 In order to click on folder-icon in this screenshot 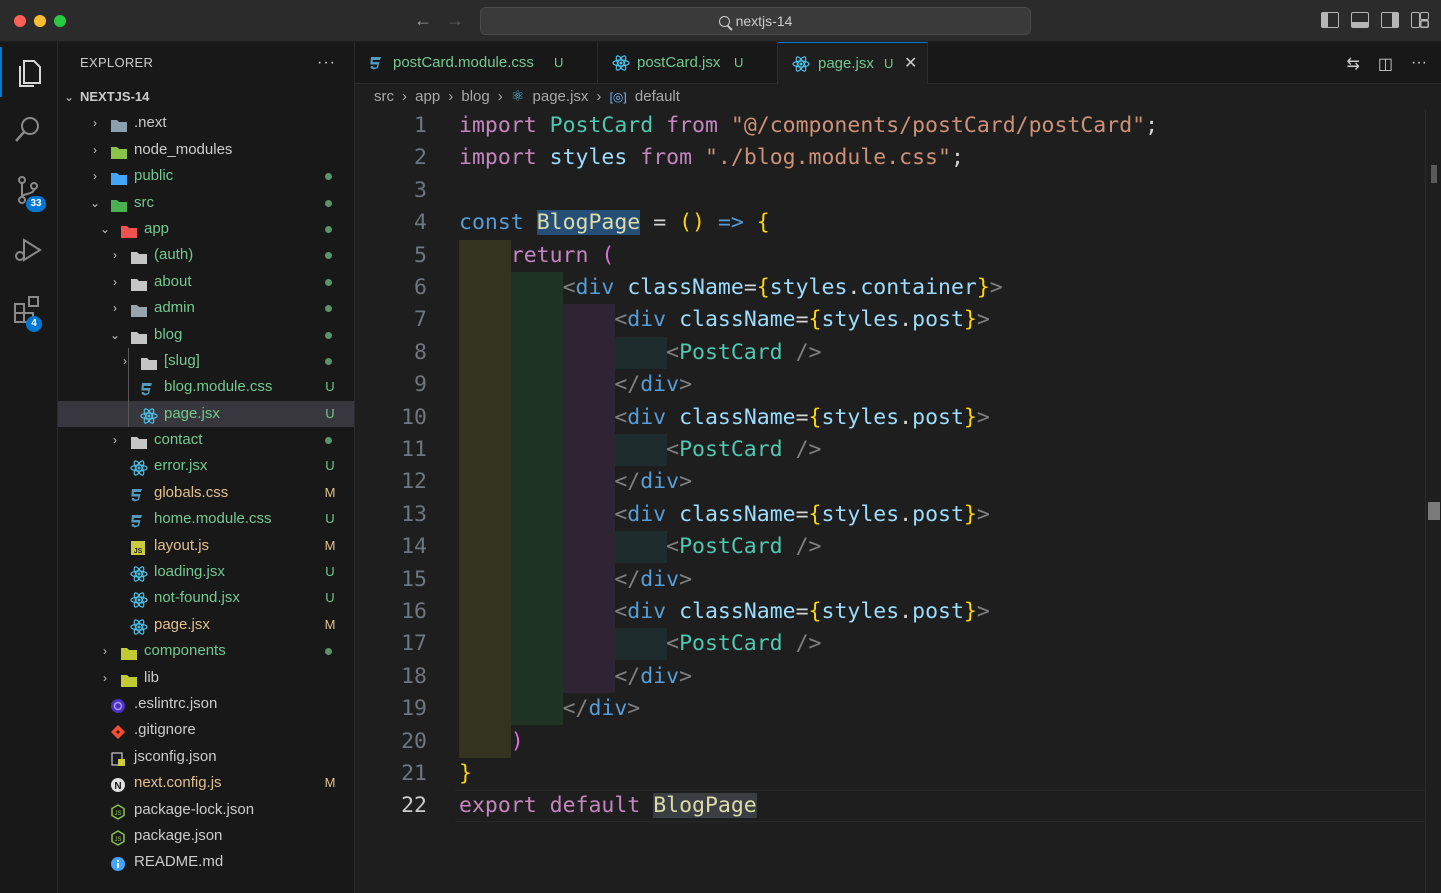, I will do `click(148, 362)`.